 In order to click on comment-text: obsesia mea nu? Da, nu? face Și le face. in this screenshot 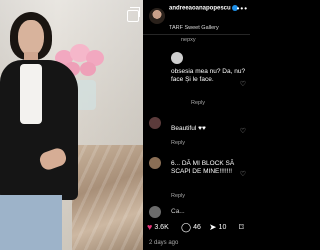, I will do `click(208, 75)`.